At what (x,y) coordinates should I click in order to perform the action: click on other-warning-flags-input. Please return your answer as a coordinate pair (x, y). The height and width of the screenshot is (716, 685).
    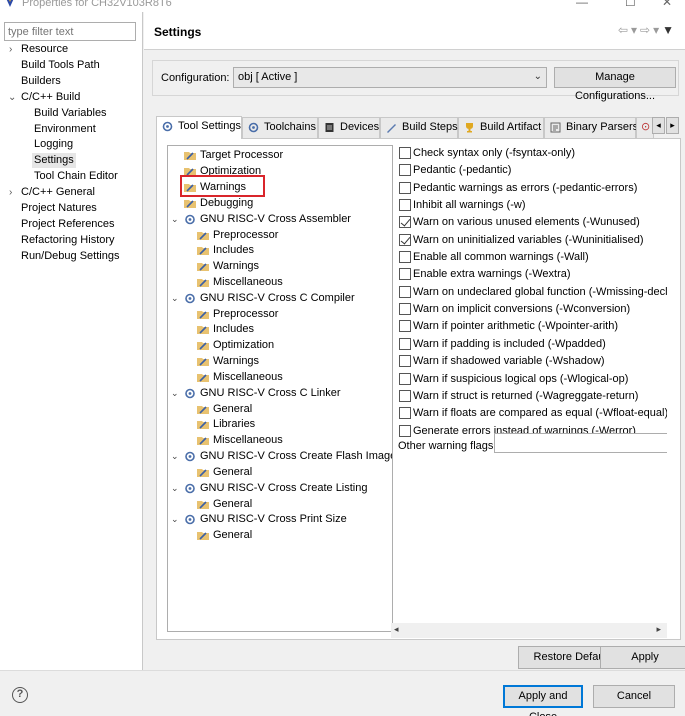
    Looking at the image, I should click on (580, 443).